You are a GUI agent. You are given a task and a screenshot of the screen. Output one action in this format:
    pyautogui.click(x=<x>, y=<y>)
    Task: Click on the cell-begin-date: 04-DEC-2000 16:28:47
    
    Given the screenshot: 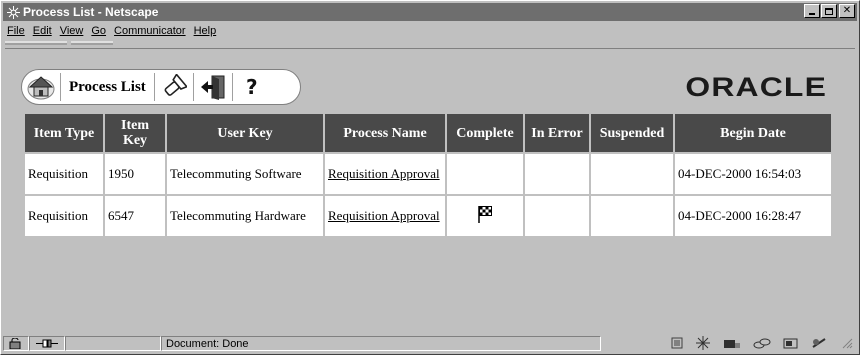 What is the action you would take?
    pyautogui.click(x=753, y=216)
    